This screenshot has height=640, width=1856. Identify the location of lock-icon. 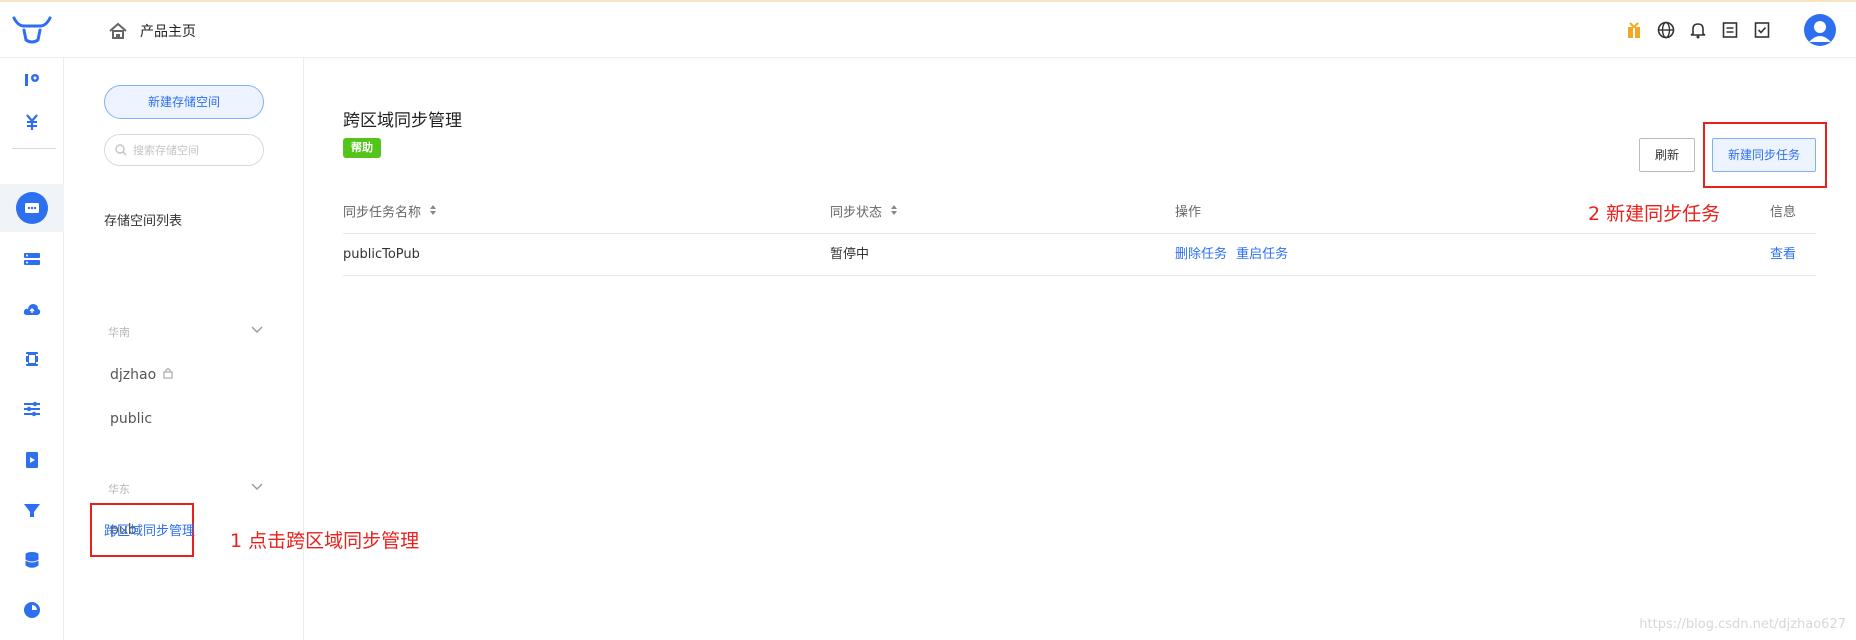
(168, 375).